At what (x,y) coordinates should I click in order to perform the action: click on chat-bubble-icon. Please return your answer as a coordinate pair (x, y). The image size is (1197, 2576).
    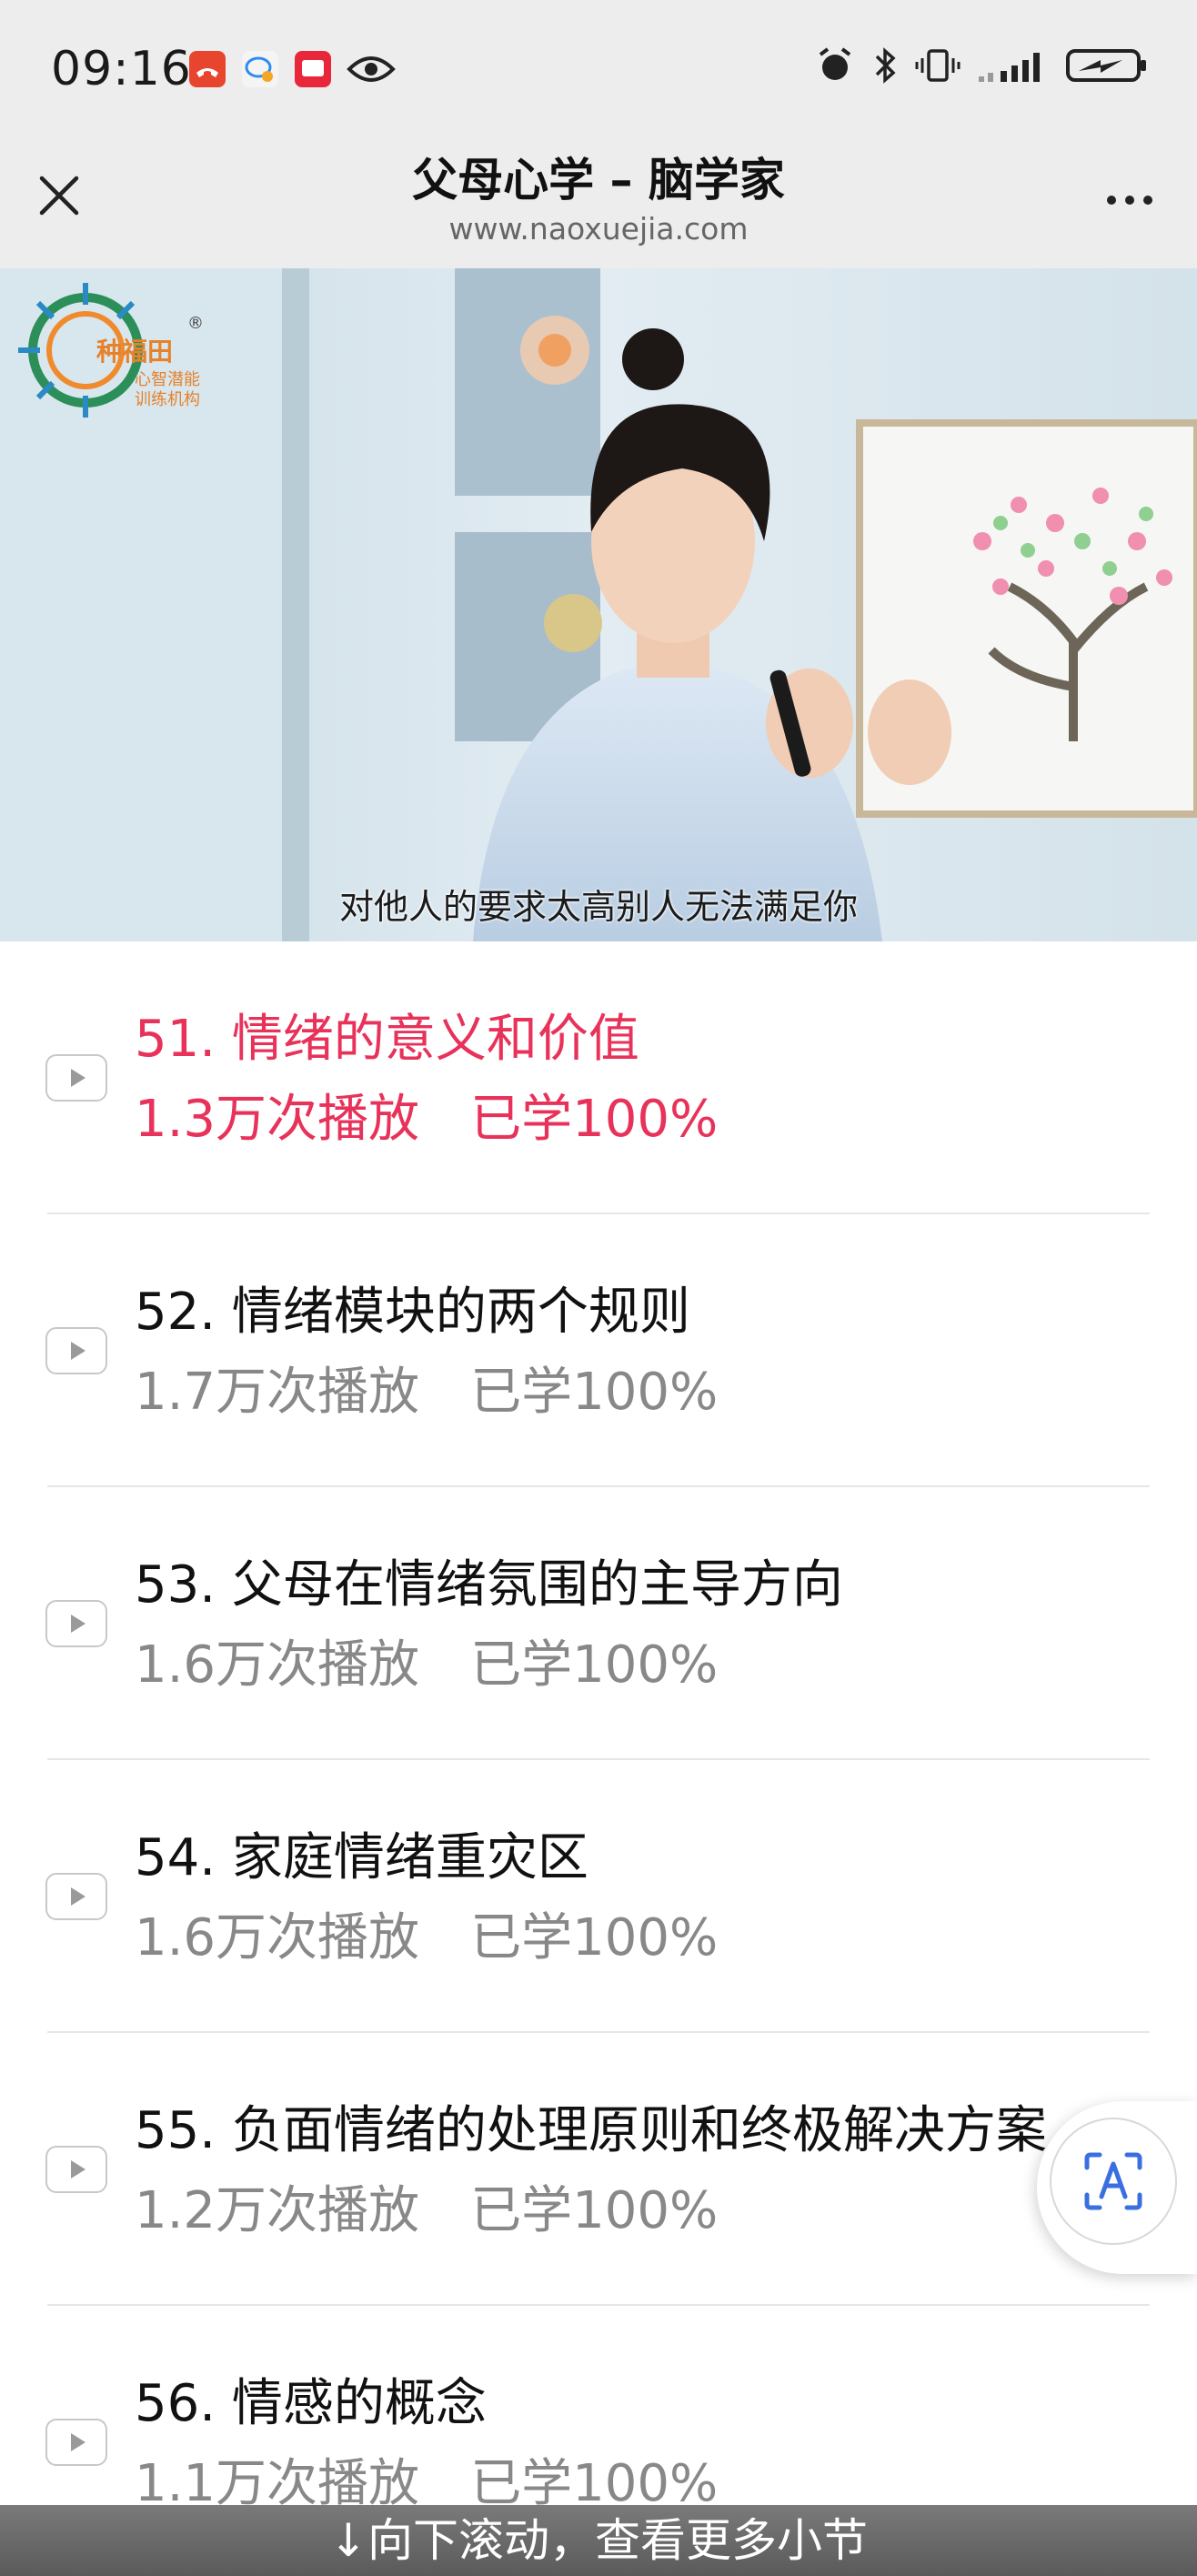
    Looking at the image, I should click on (260, 69).